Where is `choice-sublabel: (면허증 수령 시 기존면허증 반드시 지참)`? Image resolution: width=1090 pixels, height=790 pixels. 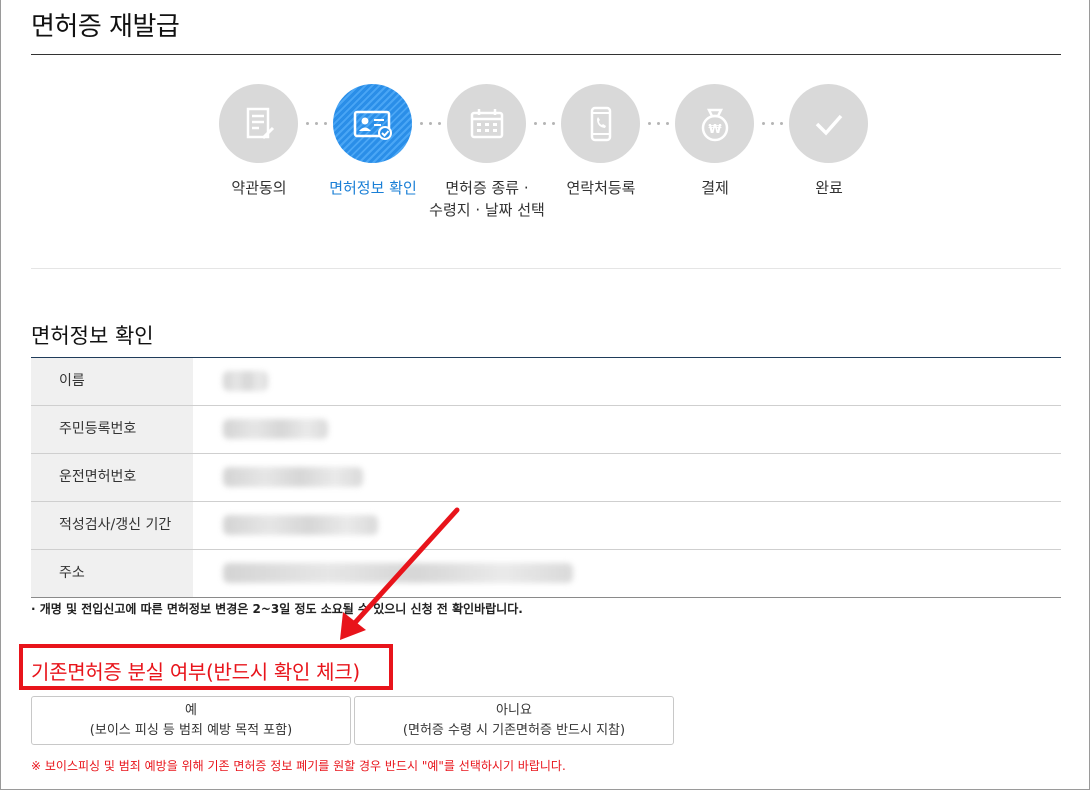 choice-sublabel: (면허증 수령 시 기존면허증 반드시 지참) is located at coordinates (514, 730).